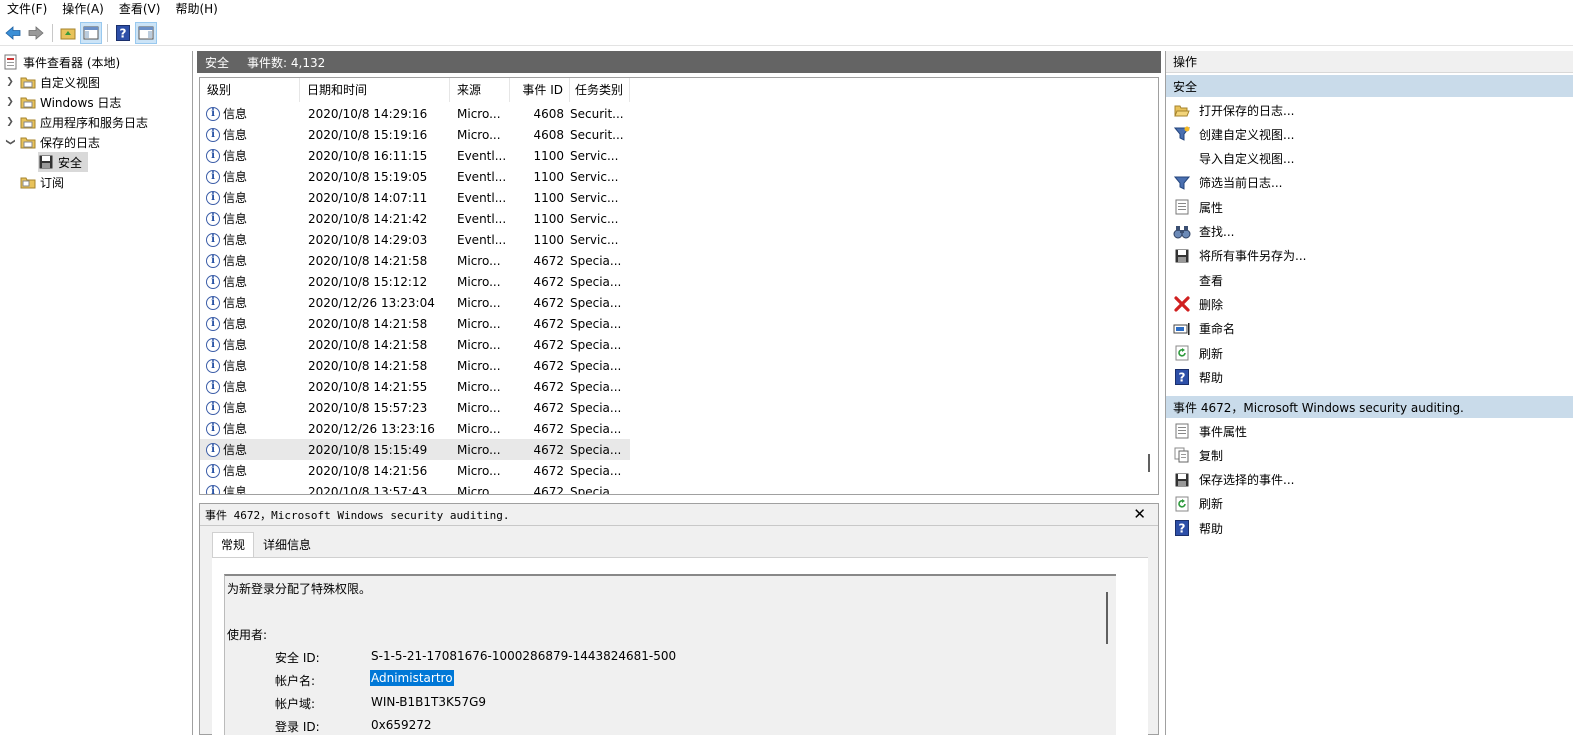  What do you see at coordinates (1107, 618) in the screenshot?
I see `description-scrollbar-thumb` at bounding box center [1107, 618].